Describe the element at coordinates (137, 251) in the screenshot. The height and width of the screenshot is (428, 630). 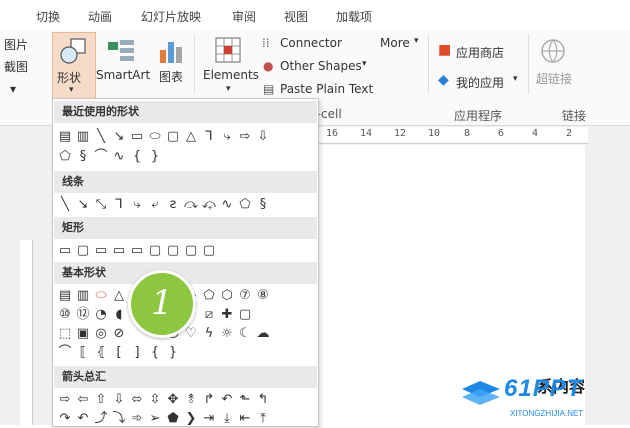
I see `snip-diagonal-rectangle-icon: ▭` at that location.